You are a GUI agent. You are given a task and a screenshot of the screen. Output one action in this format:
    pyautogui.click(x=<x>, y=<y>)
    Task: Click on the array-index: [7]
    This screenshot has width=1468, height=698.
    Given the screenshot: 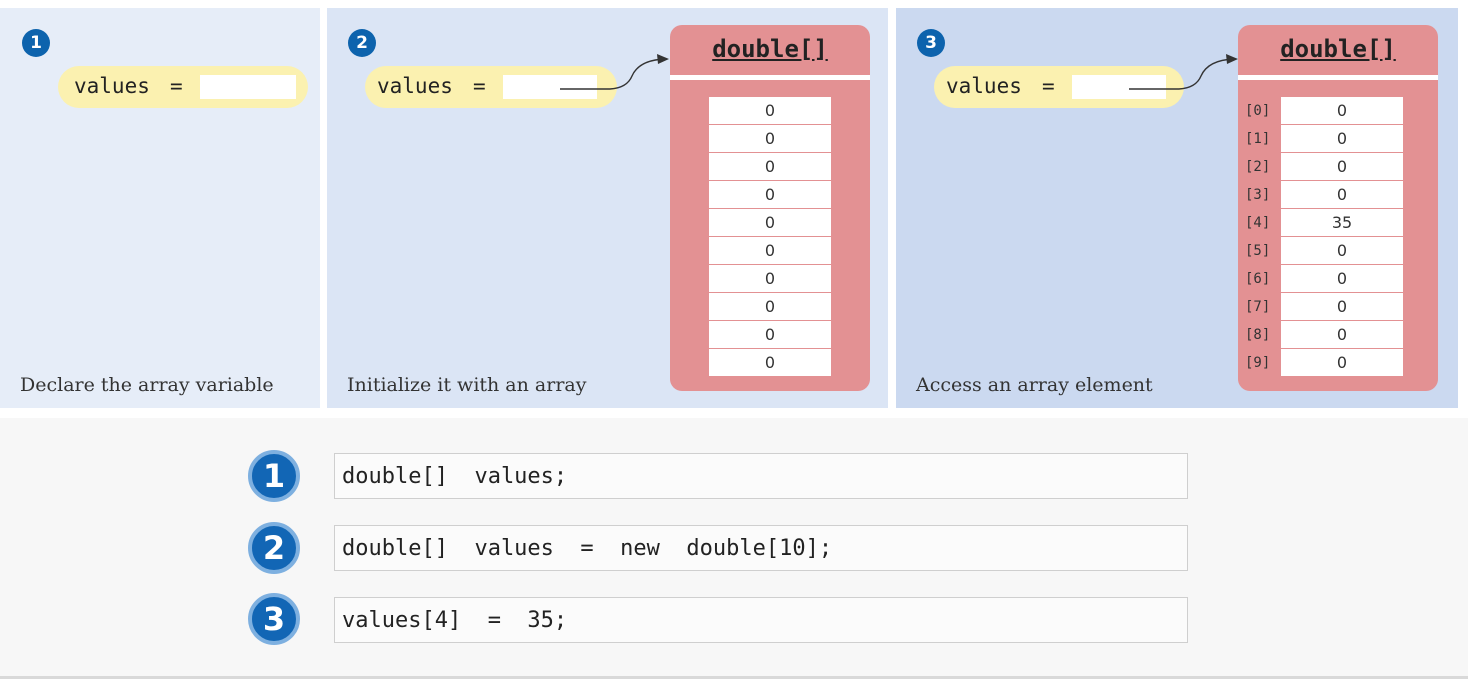 What is the action you would take?
    pyautogui.click(x=1258, y=307)
    